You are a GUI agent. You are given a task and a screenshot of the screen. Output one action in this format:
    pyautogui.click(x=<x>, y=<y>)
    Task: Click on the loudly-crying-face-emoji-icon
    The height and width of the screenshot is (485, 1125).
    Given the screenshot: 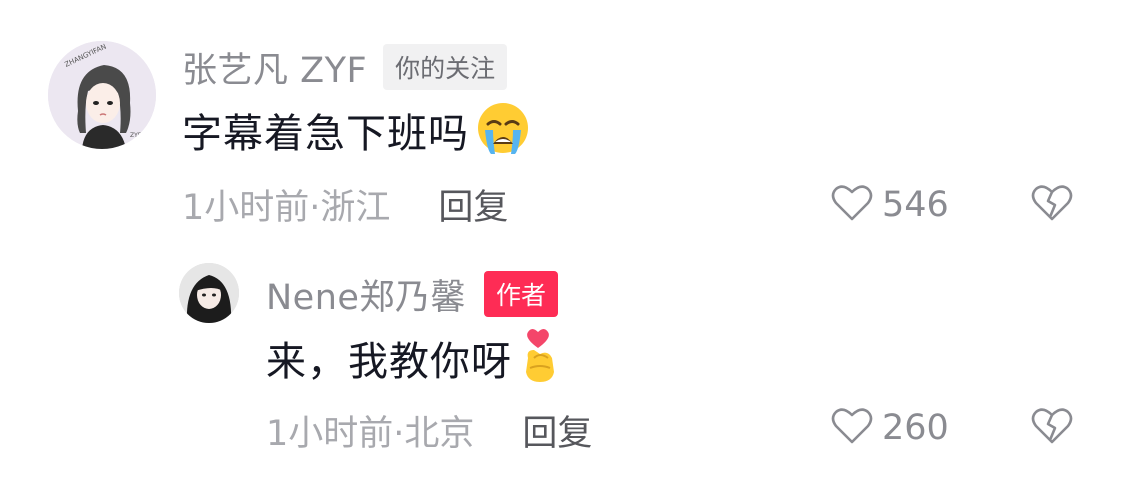 What is the action you would take?
    pyautogui.click(x=503, y=130)
    